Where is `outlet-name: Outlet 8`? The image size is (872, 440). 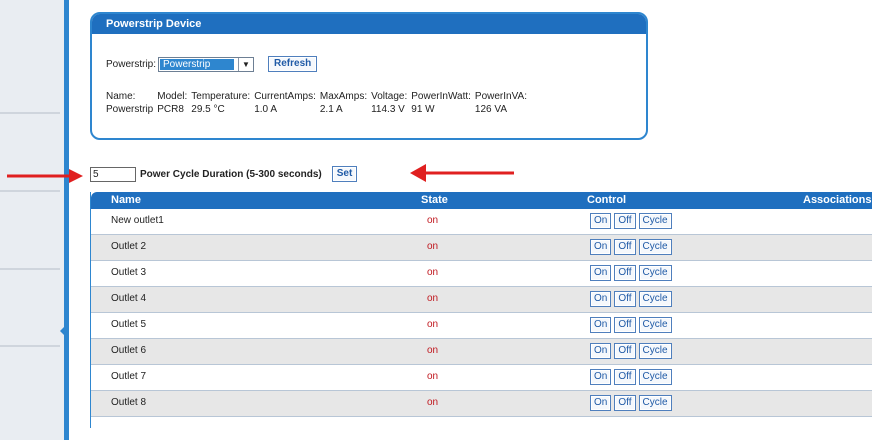 outlet-name: Outlet 8 is located at coordinates (129, 402).